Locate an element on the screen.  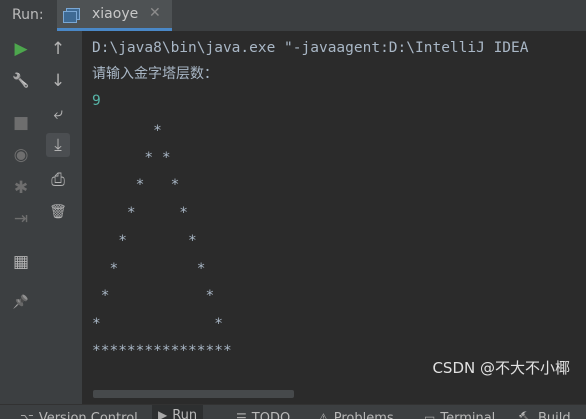
layout-icon: ▦ is located at coordinates (21, 262).